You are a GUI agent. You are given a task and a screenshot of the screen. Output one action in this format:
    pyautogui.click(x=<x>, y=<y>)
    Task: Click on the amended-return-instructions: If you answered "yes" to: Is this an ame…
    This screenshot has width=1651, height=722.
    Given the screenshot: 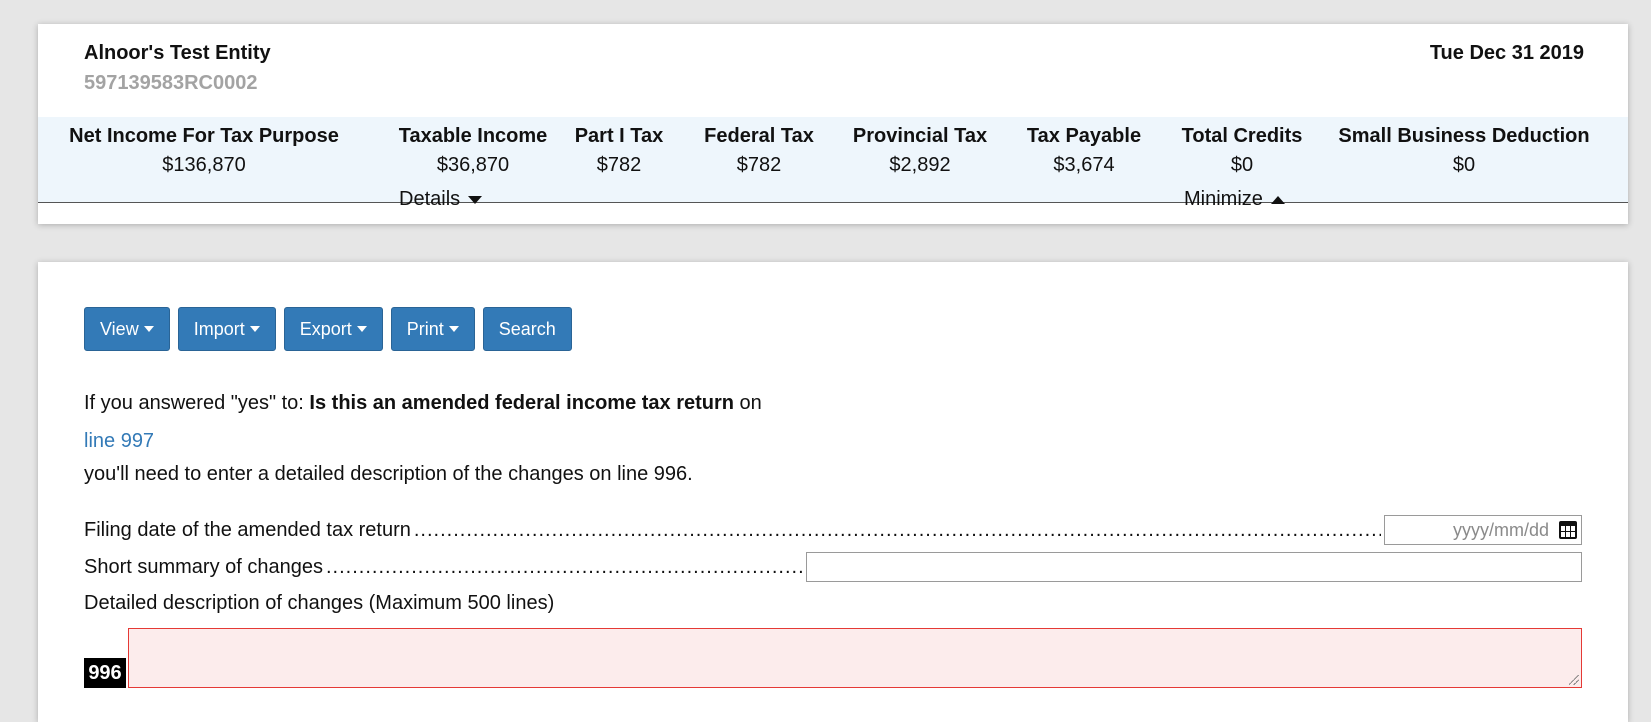 What is the action you would take?
    pyautogui.click(x=423, y=403)
    